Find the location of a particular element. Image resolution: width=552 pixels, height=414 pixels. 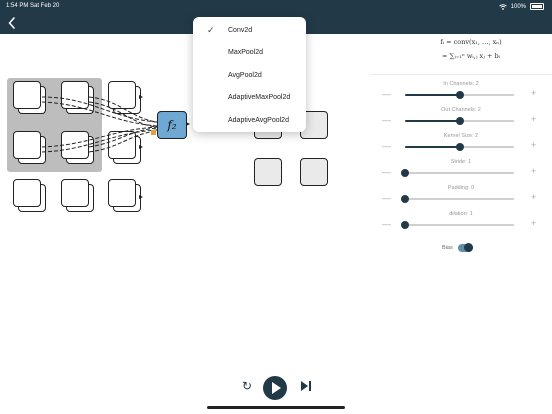

dropdown-item-maxpool2d: MaxPool2d is located at coordinates (249, 53).